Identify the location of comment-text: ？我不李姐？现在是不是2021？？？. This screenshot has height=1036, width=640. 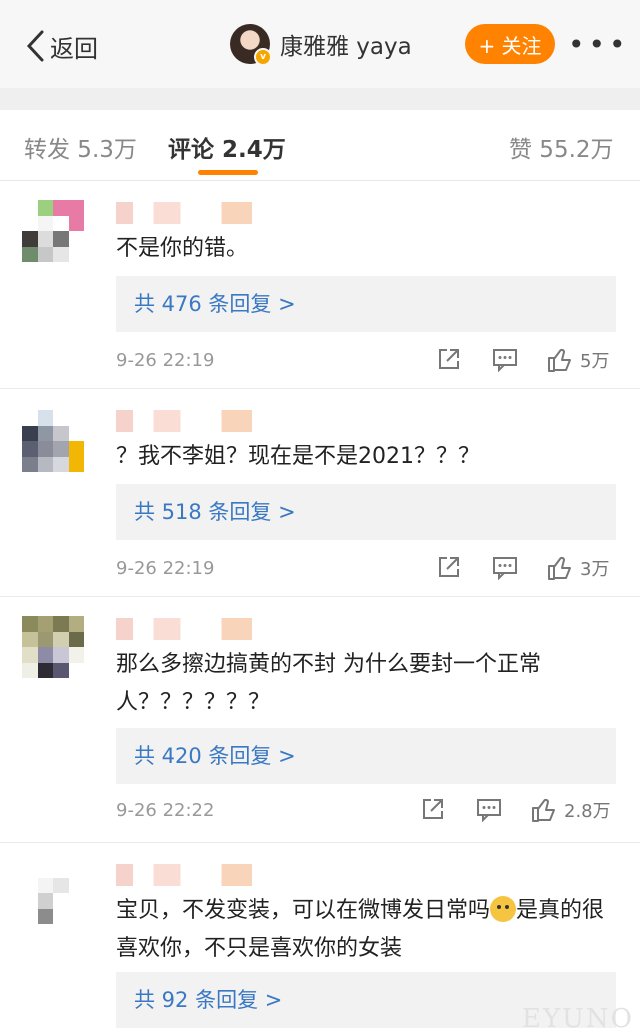
(298, 456).